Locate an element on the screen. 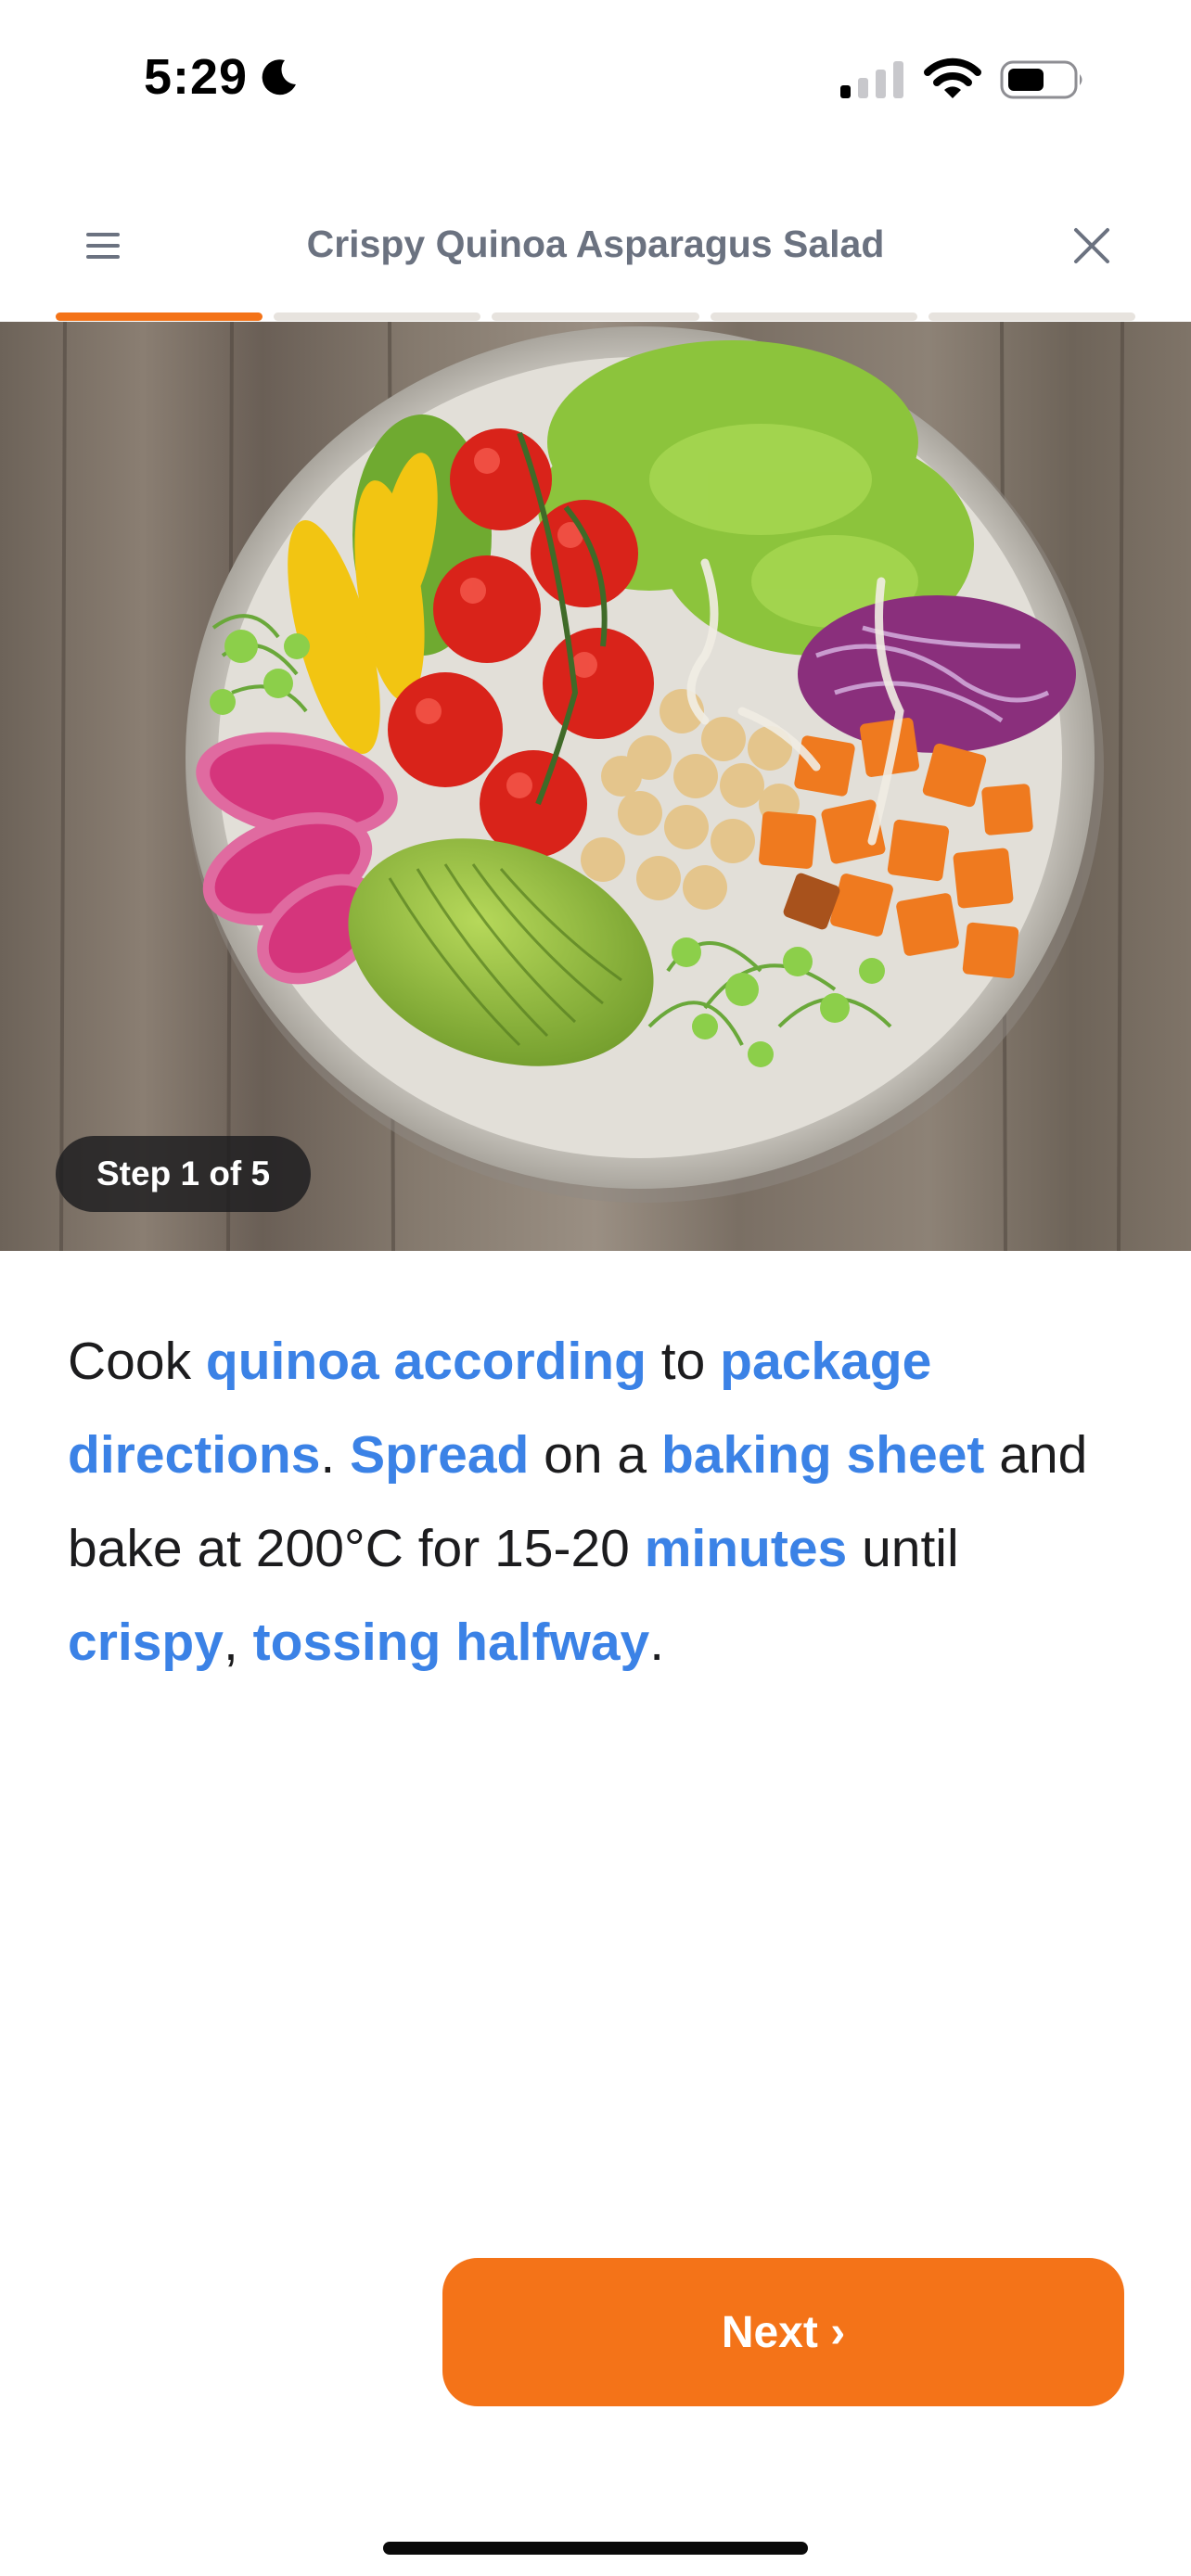  page-title: Crispy Quinoa Asparagus Salad is located at coordinates (595, 244).